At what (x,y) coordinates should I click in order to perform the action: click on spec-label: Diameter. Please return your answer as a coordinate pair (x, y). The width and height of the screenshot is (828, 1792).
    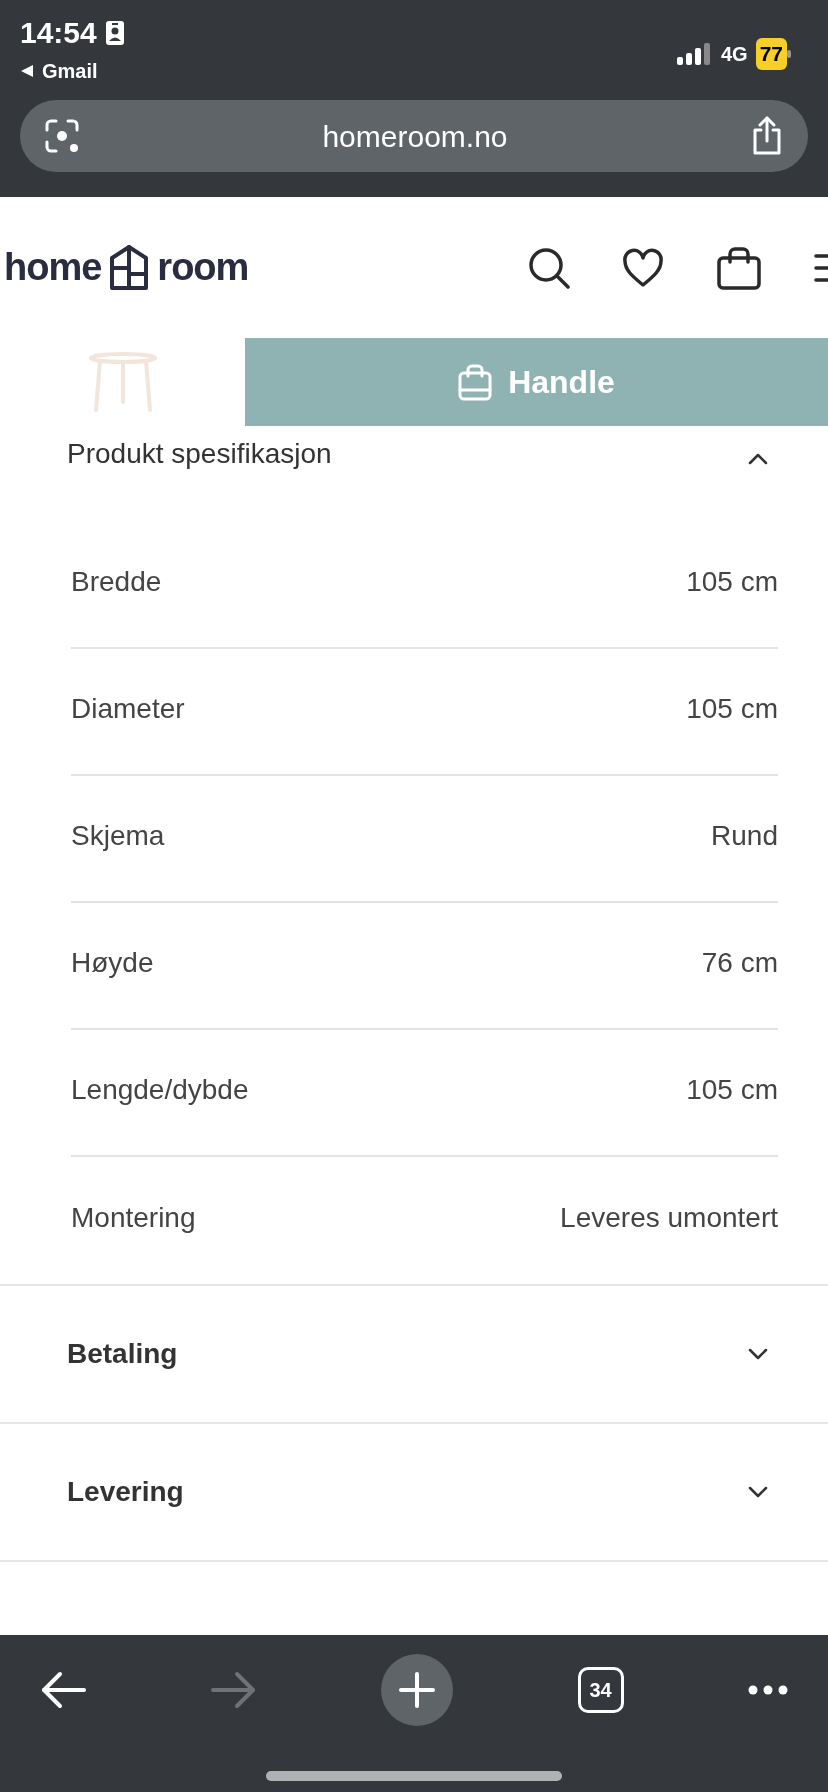
    Looking at the image, I should click on (128, 708).